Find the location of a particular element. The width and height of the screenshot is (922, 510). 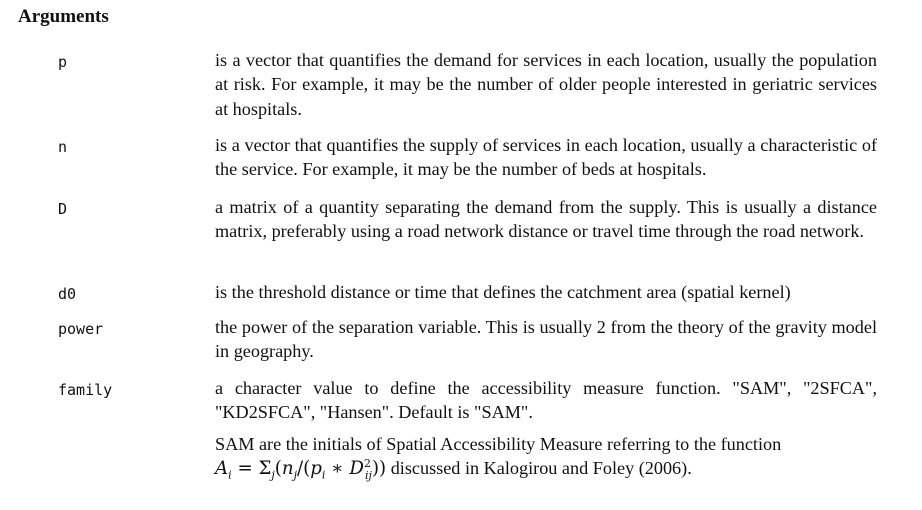

section-heading: Arguments is located at coordinates (63, 16).